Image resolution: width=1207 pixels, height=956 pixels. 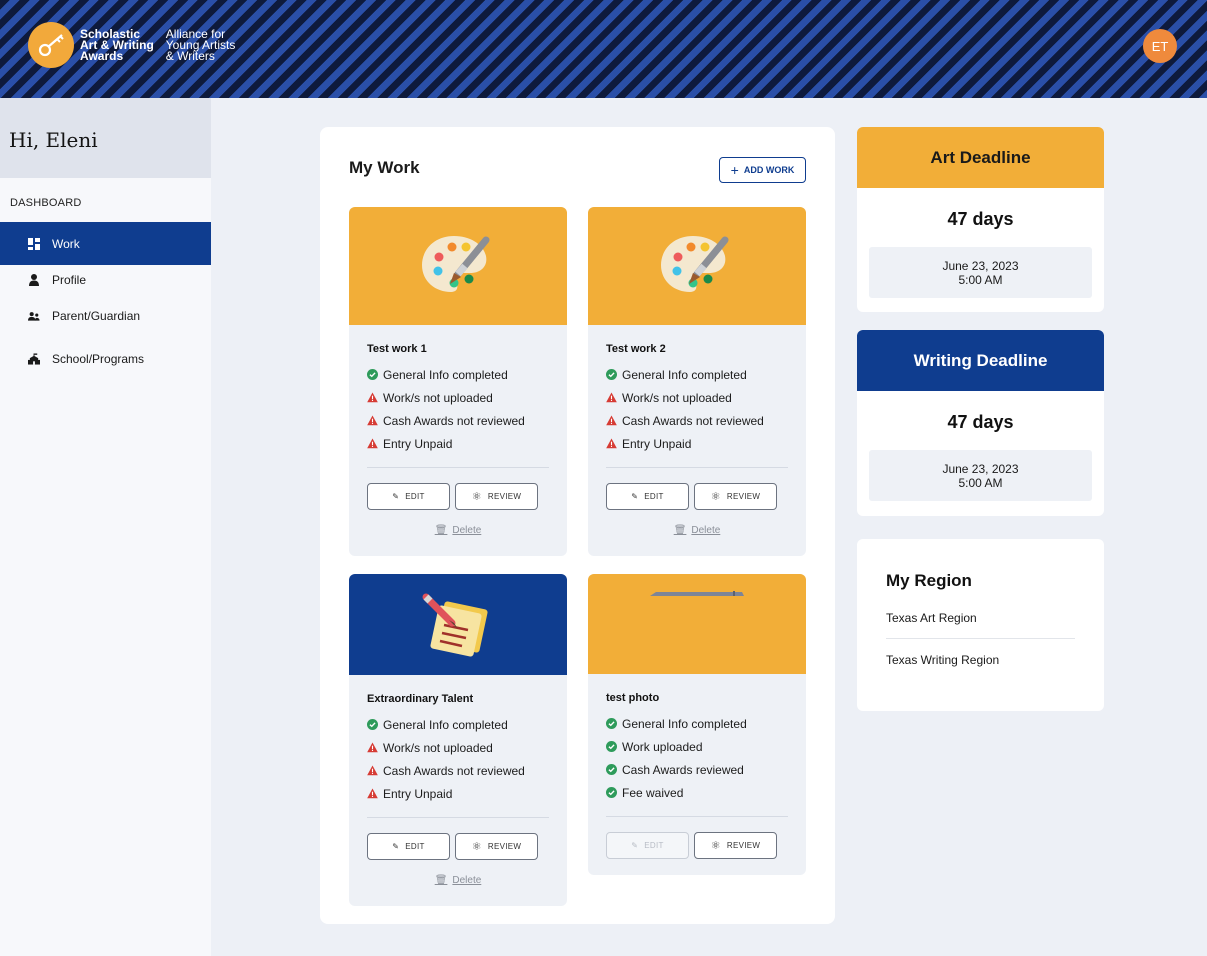 What do you see at coordinates (117, 44) in the screenshot?
I see `logo-primary-text: Scholastic Art & Writing Awards` at bounding box center [117, 44].